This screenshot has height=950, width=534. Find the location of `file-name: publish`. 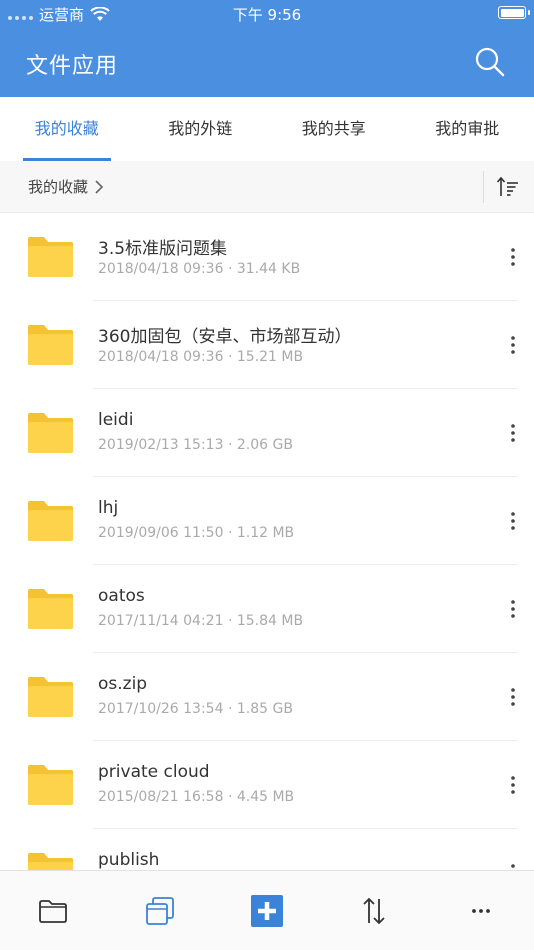

file-name: publish is located at coordinates (129, 860).